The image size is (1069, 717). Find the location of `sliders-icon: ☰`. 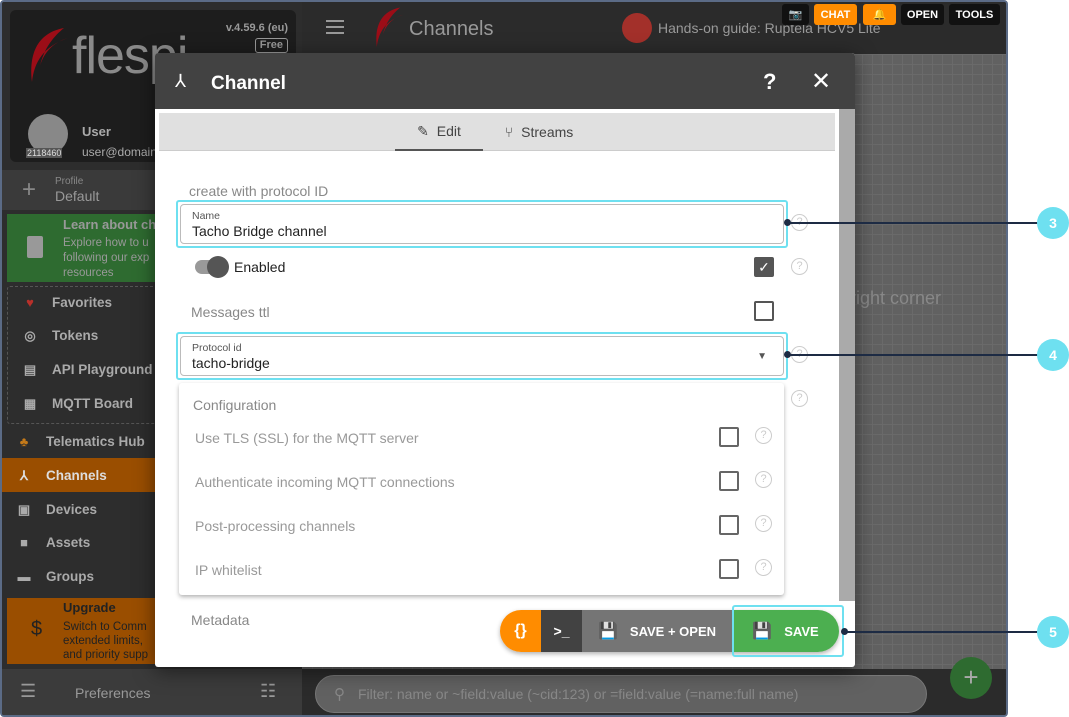

sliders-icon: ☰ is located at coordinates (28, 691).